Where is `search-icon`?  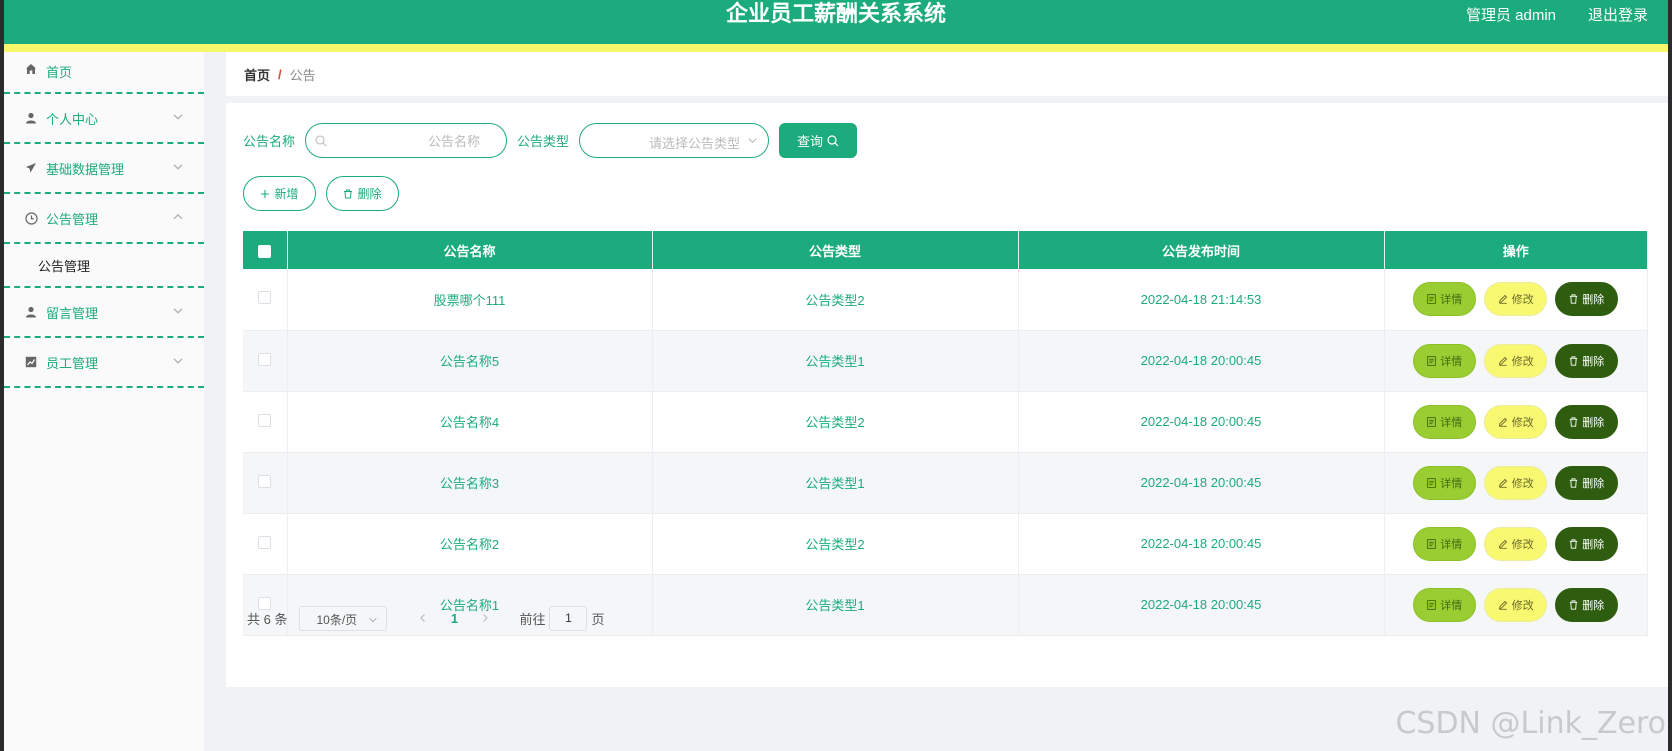
search-icon is located at coordinates (833, 140).